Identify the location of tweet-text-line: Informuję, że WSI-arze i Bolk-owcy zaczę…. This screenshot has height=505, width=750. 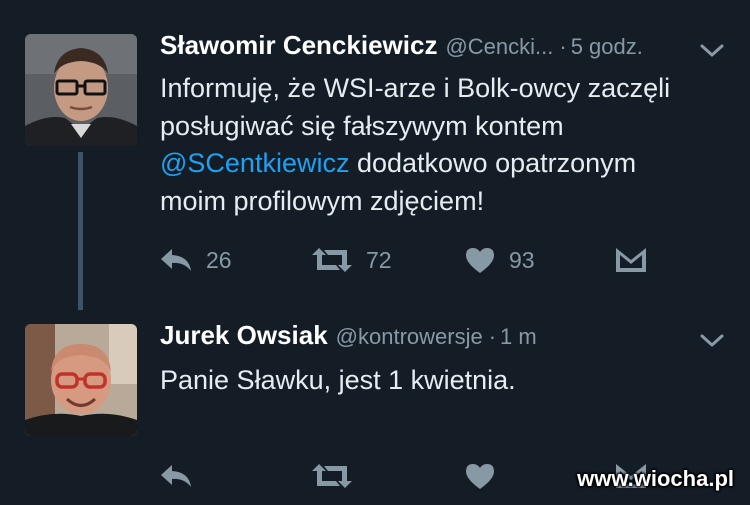
(415, 88).